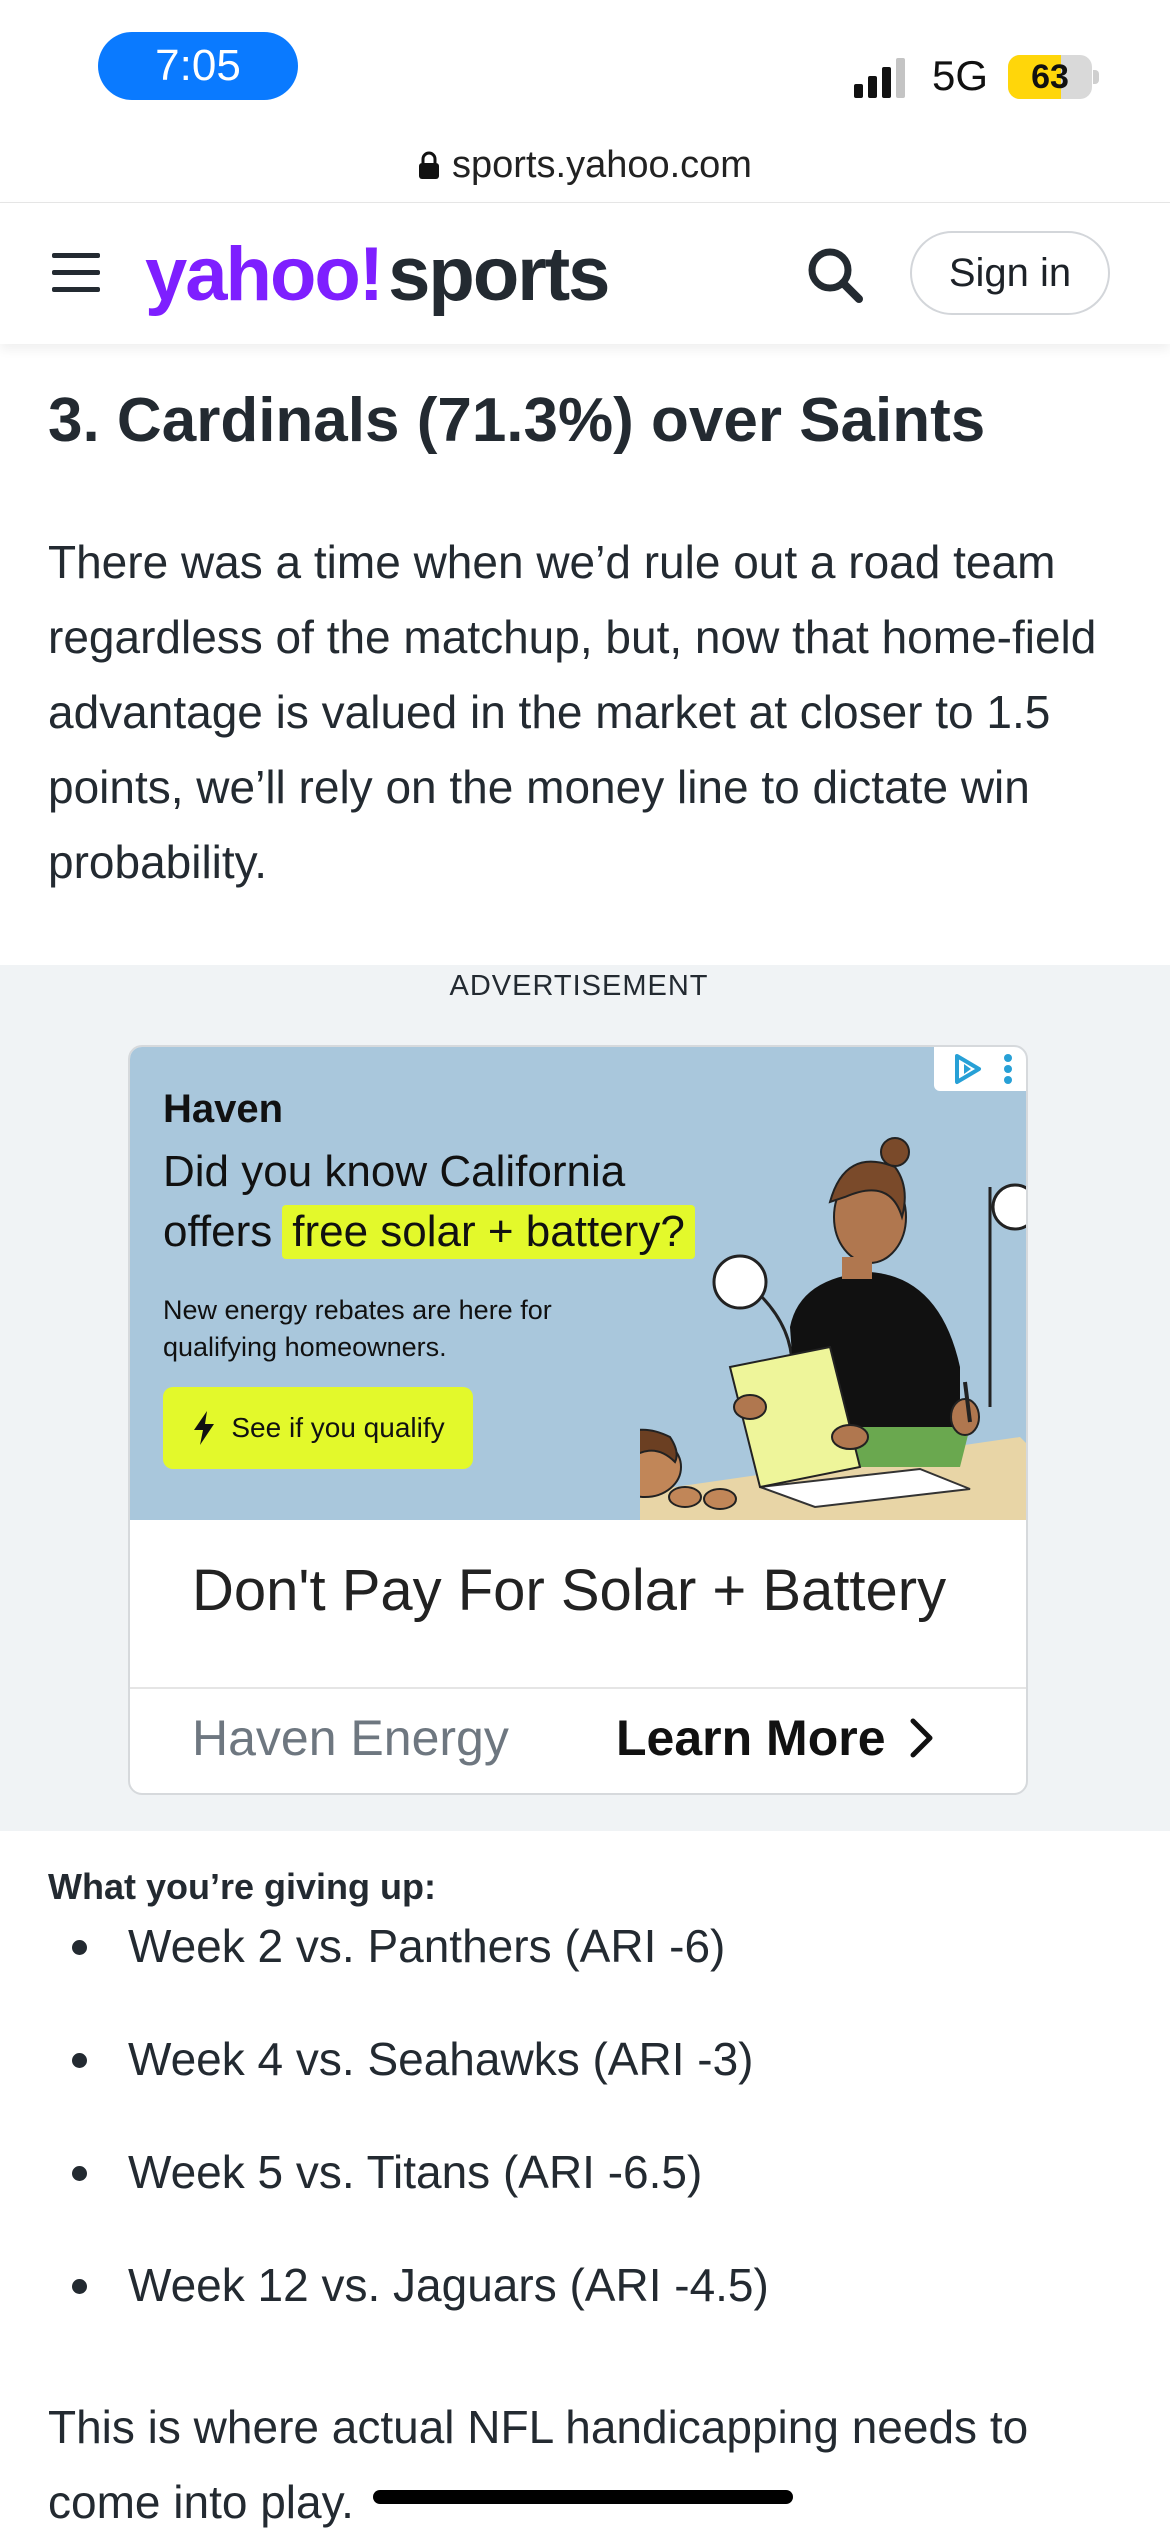 Image resolution: width=1170 pixels, height=2532 pixels. Describe the element at coordinates (499, 274) in the screenshot. I see `logo-sports: sports` at that location.